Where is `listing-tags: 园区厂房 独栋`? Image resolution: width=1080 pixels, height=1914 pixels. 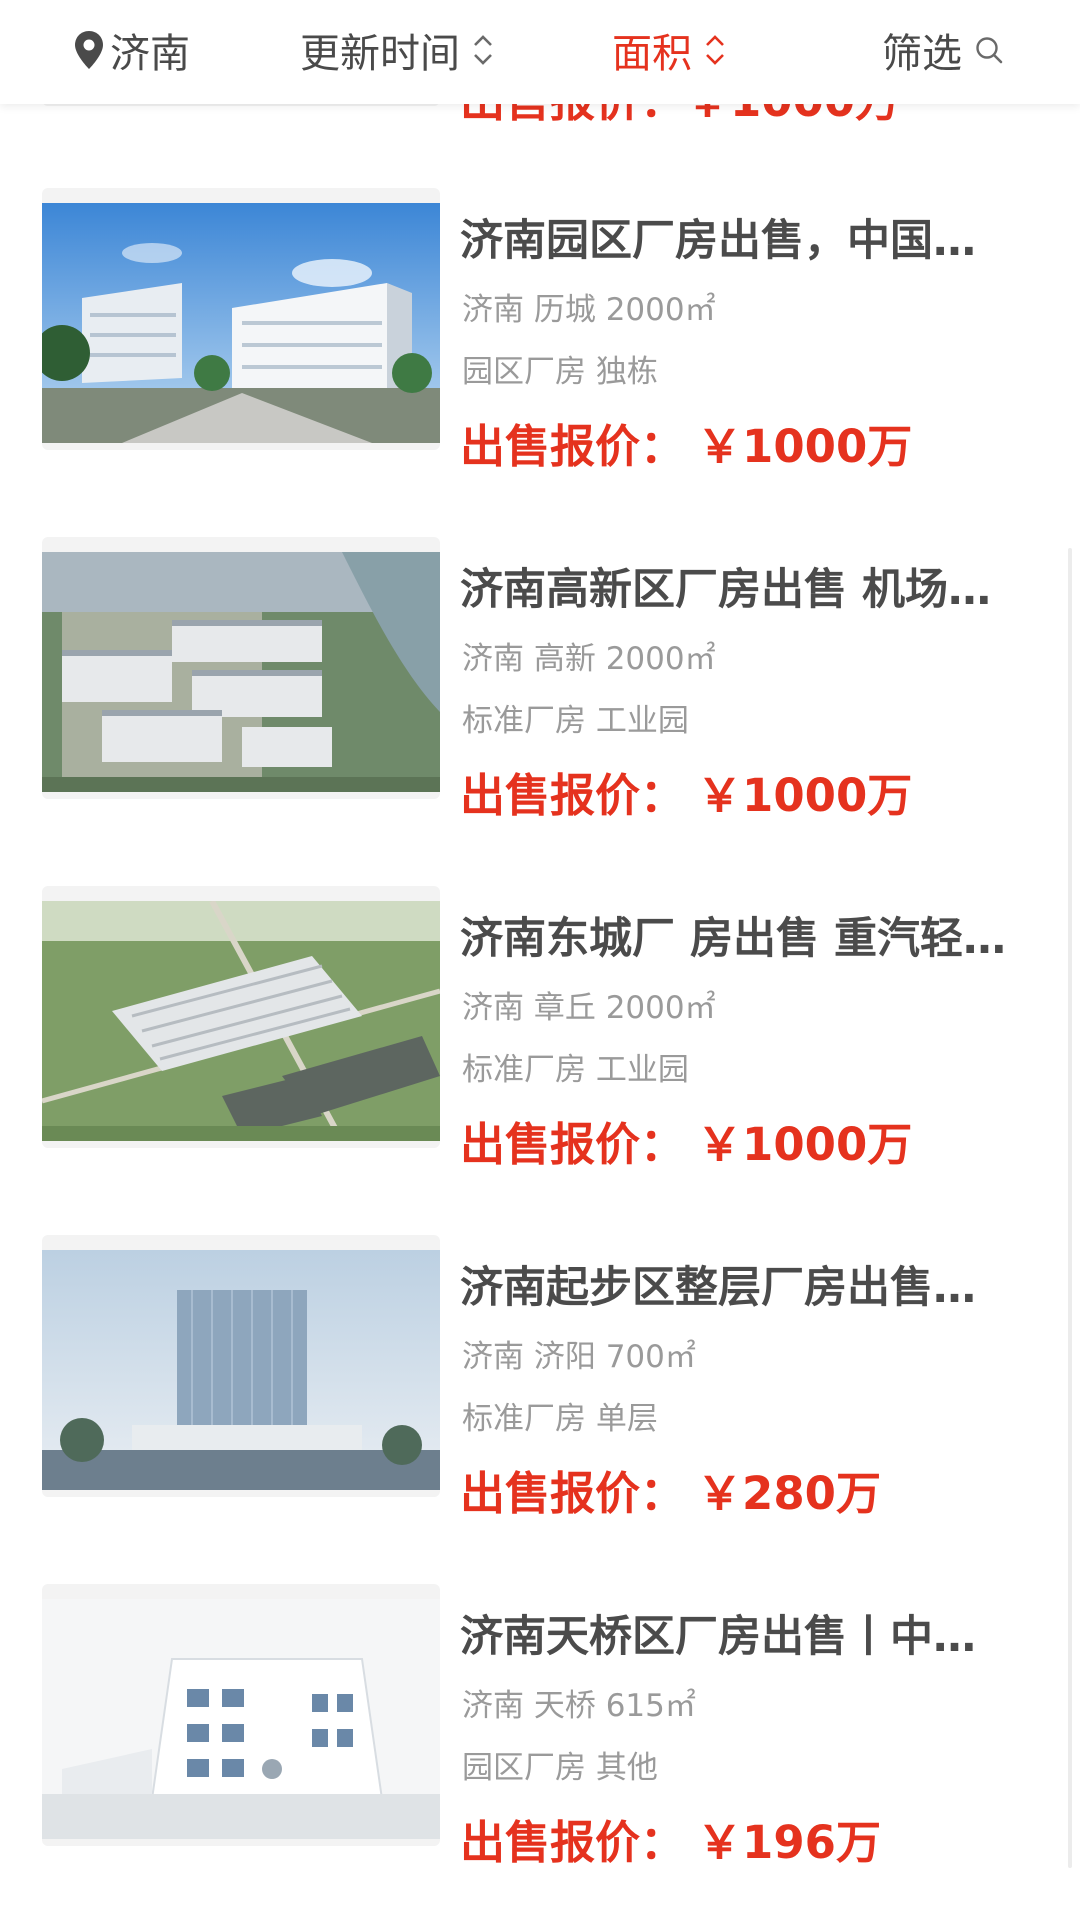
listing-tags: 园区厂房 独栋 is located at coordinates (560, 372).